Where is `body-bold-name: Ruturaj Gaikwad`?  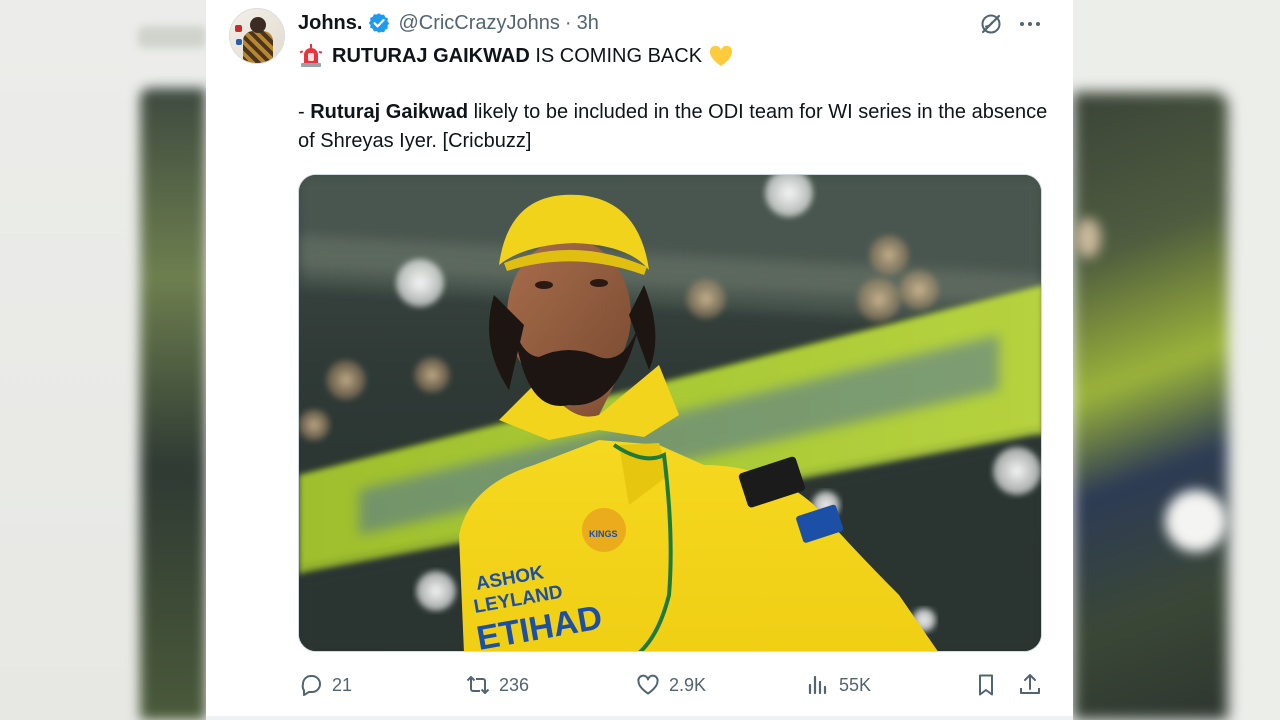
body-bold-name: Ruturaj Gaikwad is located at coordinates (389, 112).